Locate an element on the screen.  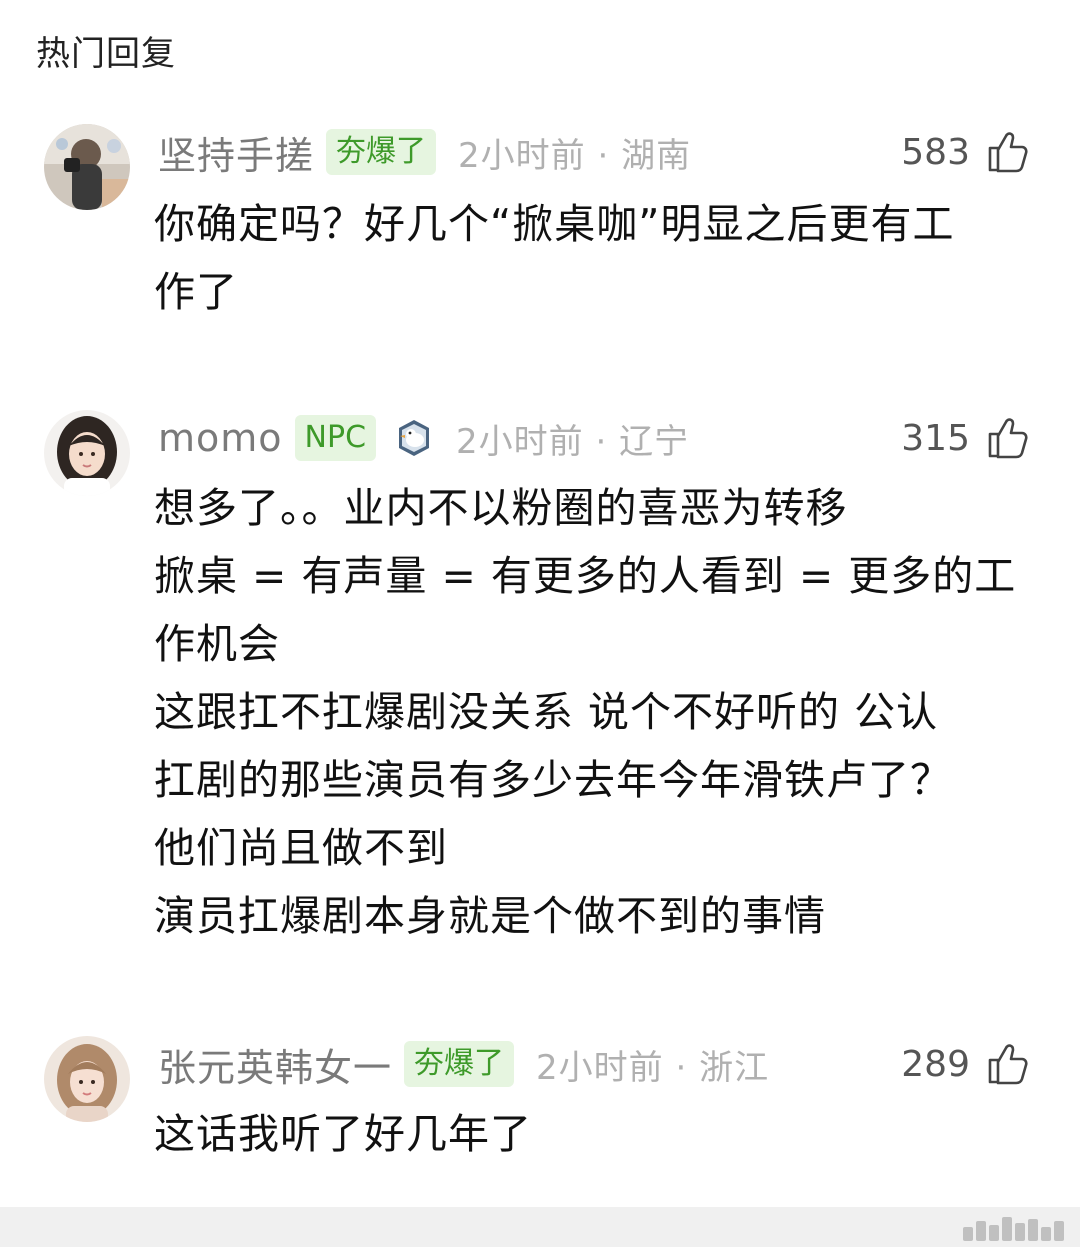
fan-badge-icon is located at coordinates (414, 438).